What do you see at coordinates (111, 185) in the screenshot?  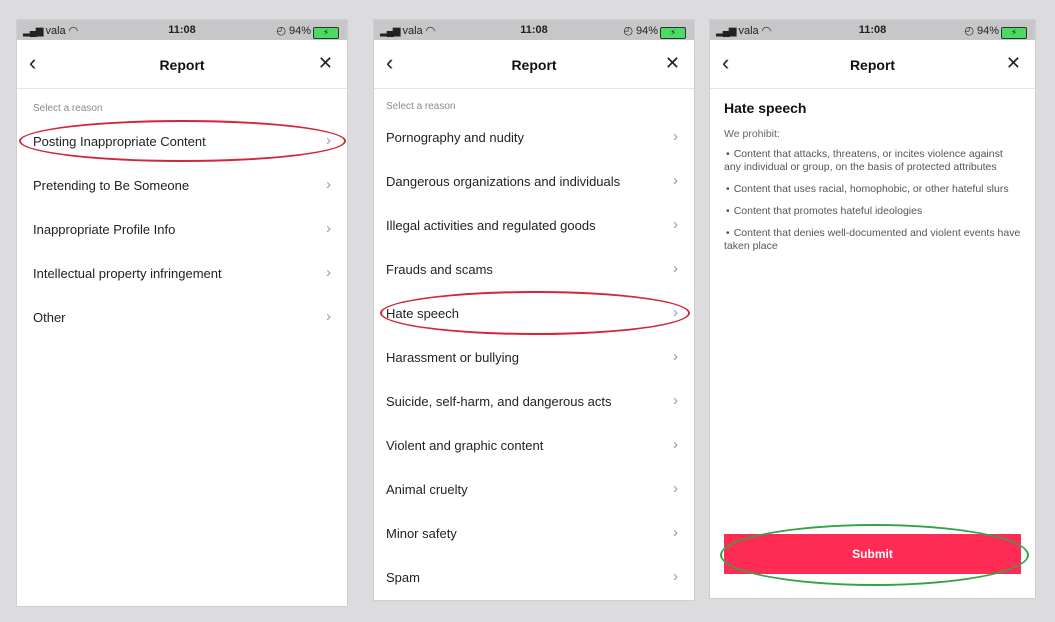 I see `reason-label: Pretending to Be Someone` at bounding box center [111, 185].